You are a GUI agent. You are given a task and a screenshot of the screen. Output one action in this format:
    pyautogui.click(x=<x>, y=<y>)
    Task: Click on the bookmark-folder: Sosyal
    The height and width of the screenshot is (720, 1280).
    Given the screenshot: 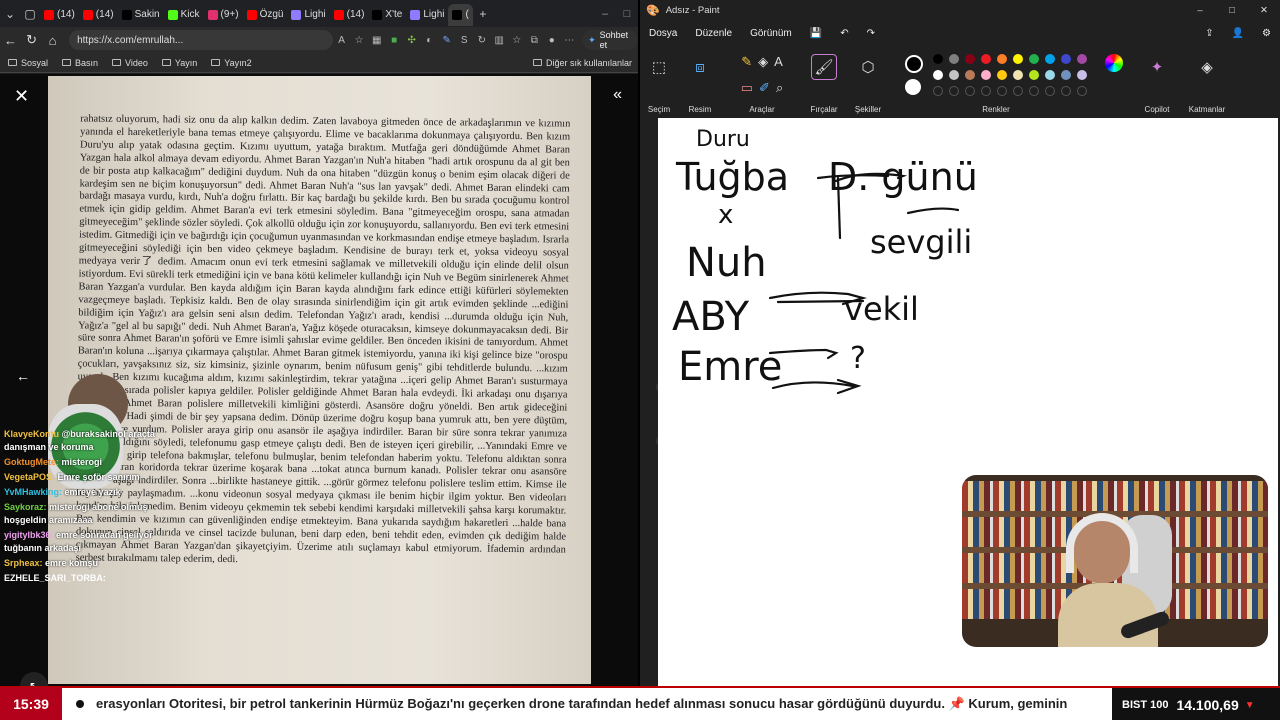 What is the action you would take?
    pyautogui.click(x=28, y=63)
    